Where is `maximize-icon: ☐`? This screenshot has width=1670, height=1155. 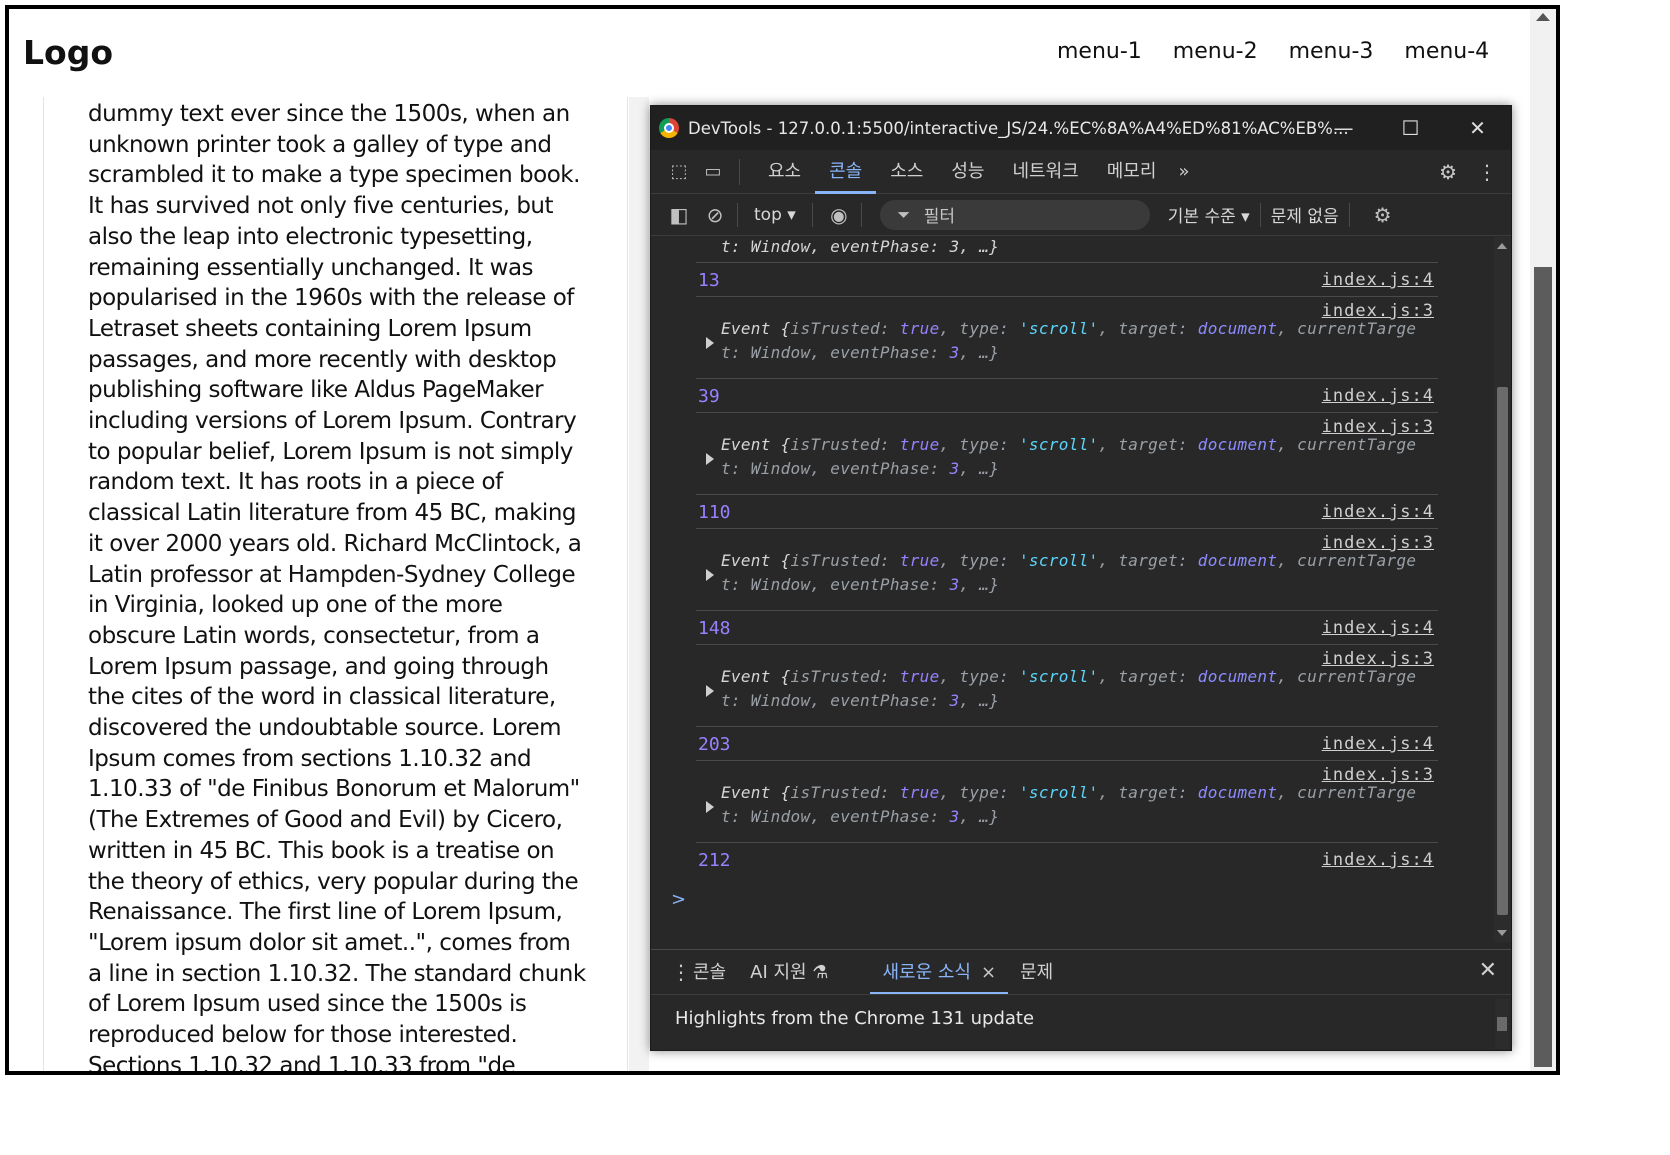 maximize-icon: ☐ is located at coordinates (1410, 128).